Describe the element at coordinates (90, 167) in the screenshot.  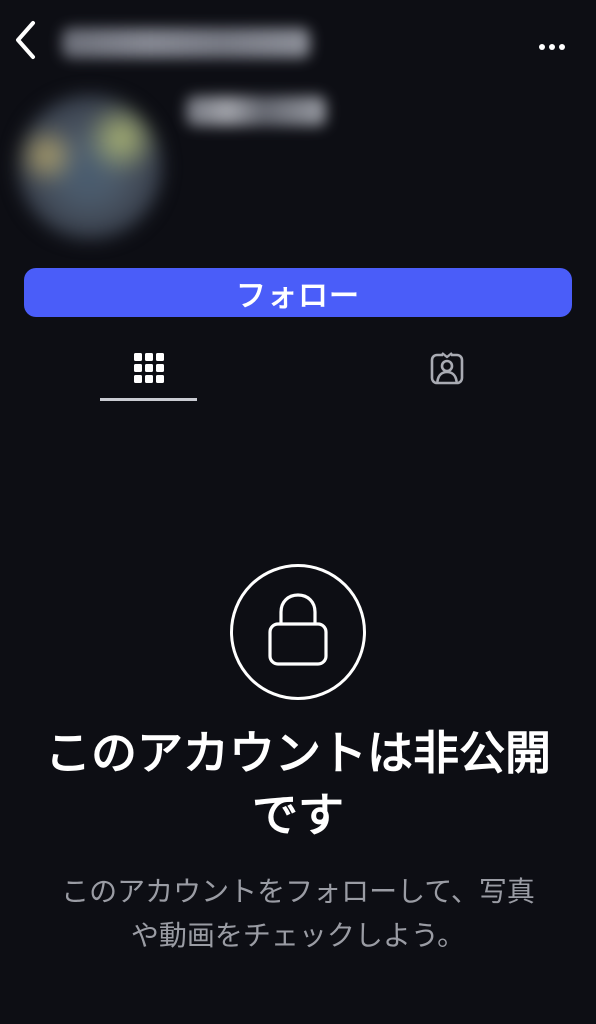
I see `avatar` at that location.